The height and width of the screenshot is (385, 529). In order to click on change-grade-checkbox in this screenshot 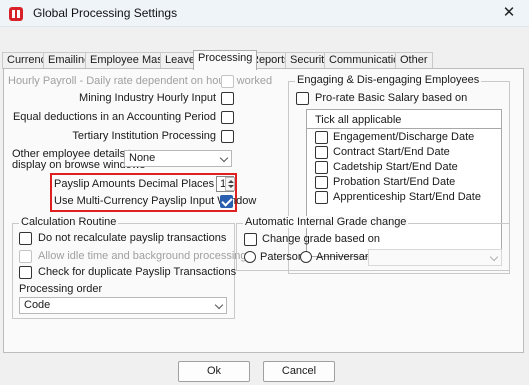, I will do `click(250, 239)`.